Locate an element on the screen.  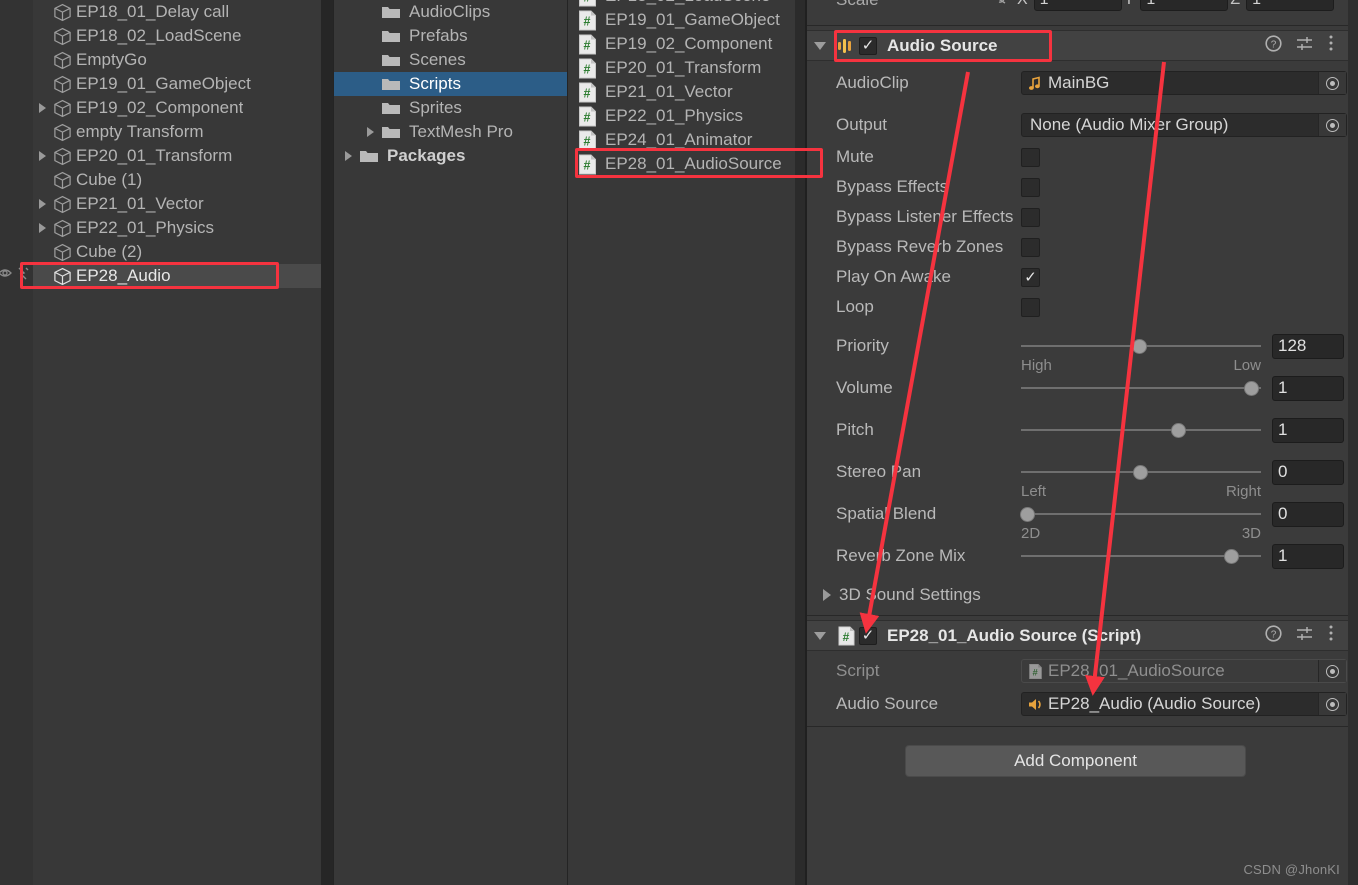
script-enabled-checkbox: ✓ is located at coordinates (868, 635).